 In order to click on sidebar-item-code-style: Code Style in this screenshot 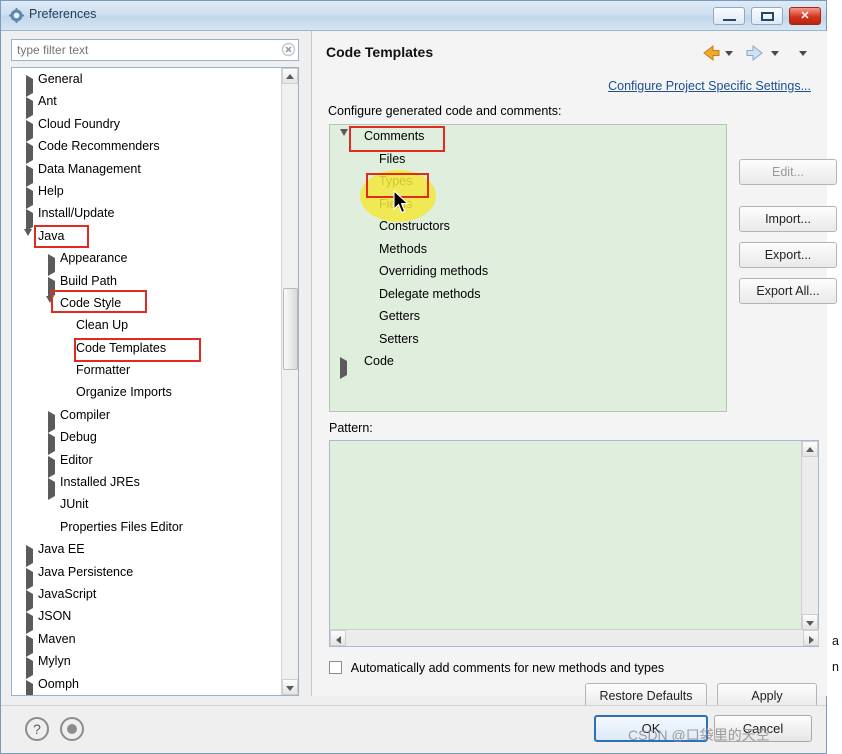, I will do `click(147, 304)`.